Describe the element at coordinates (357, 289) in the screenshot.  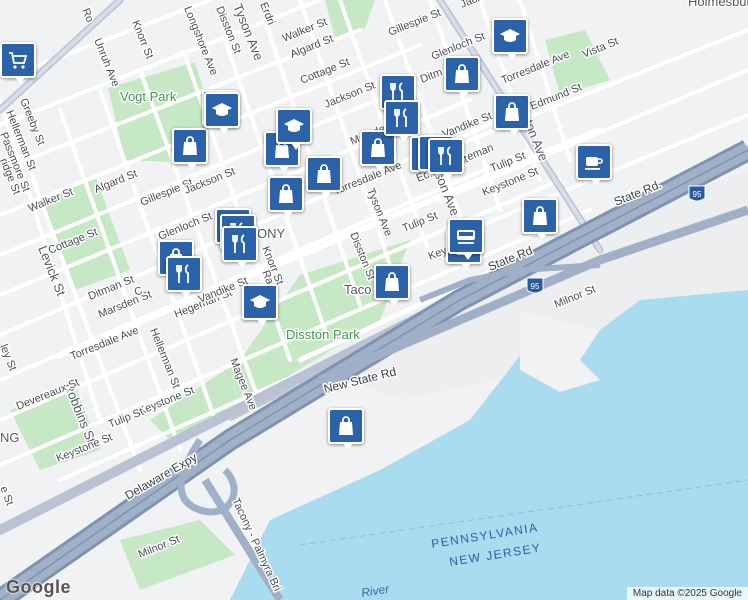
I see `label-tacony-small: Taco` at that location.